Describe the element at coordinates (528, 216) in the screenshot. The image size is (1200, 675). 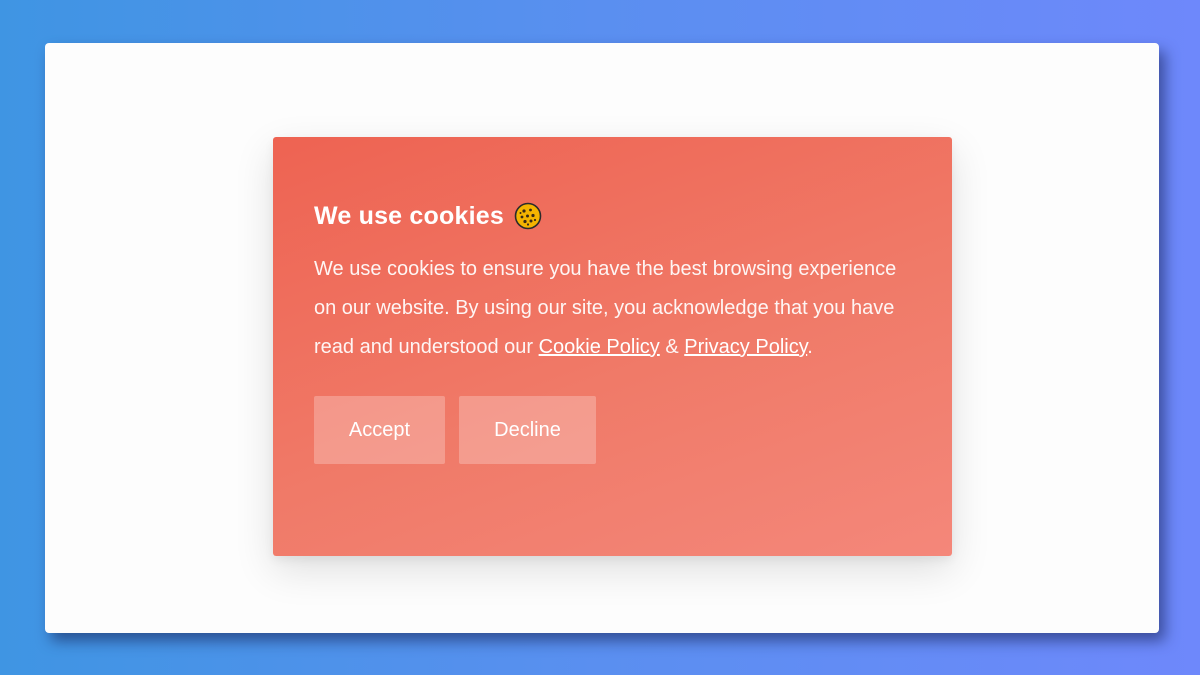
I see `cookie-icon` at that location.